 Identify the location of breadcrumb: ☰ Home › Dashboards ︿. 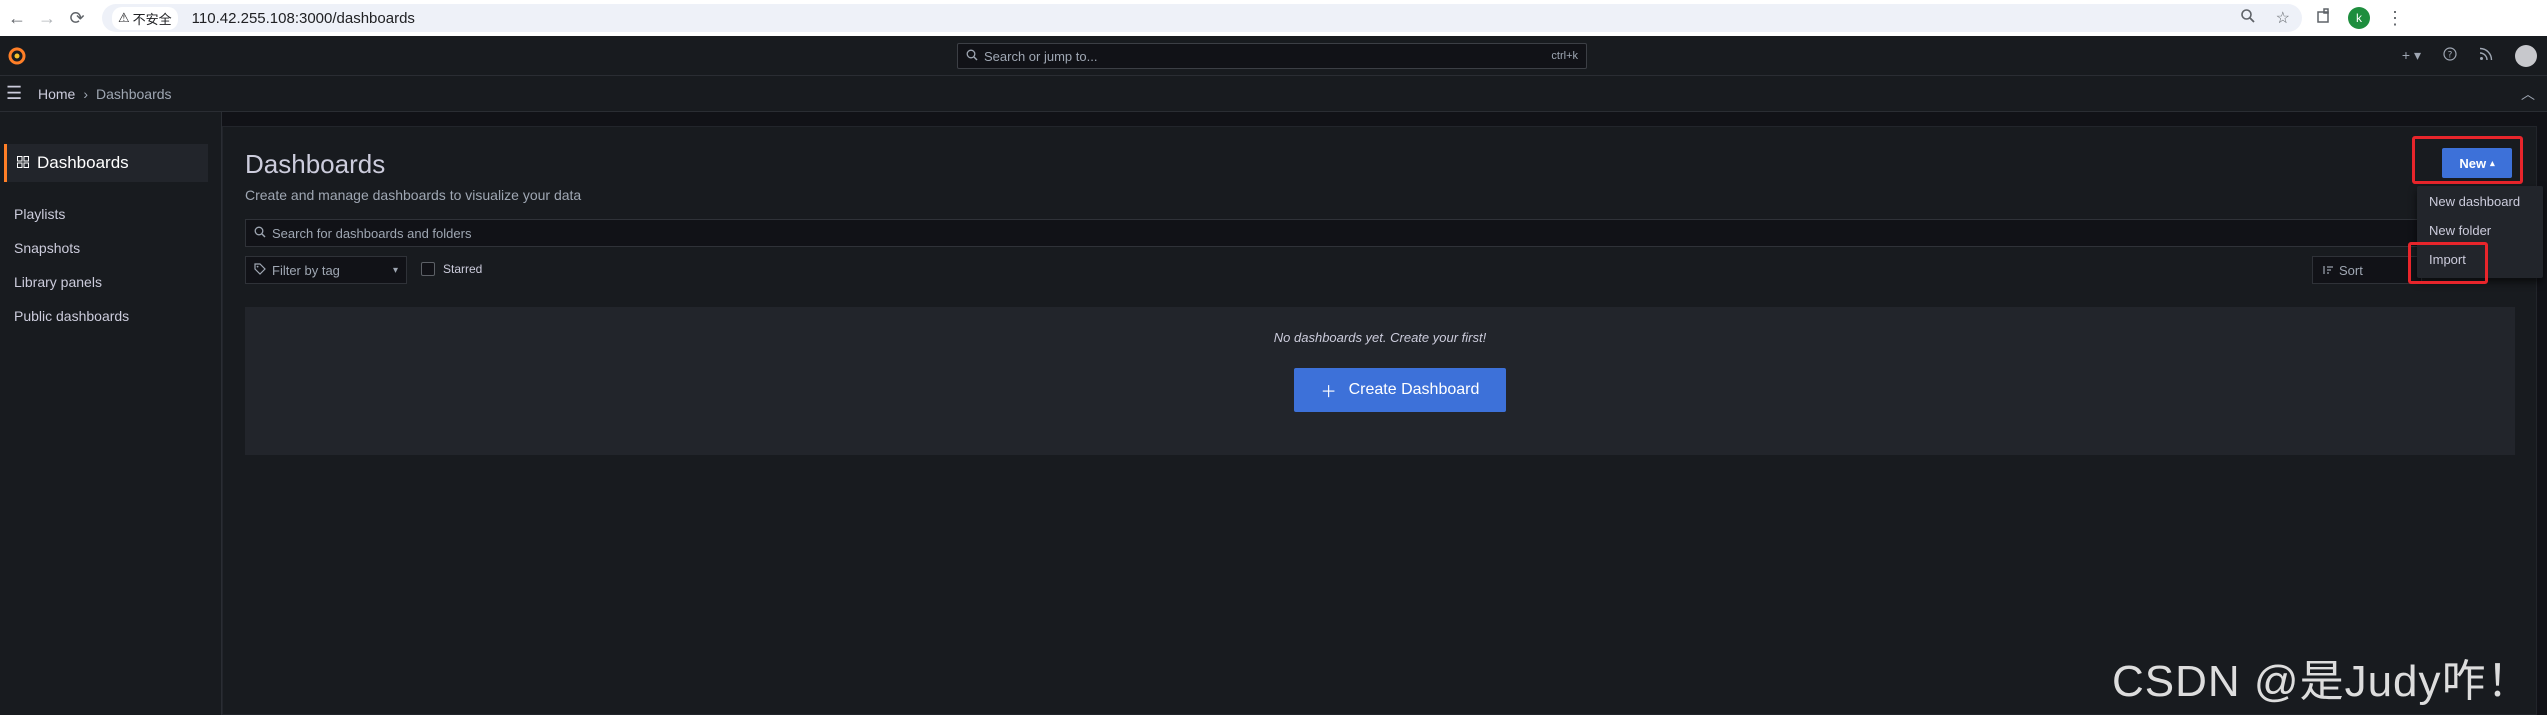
(1273, 94).